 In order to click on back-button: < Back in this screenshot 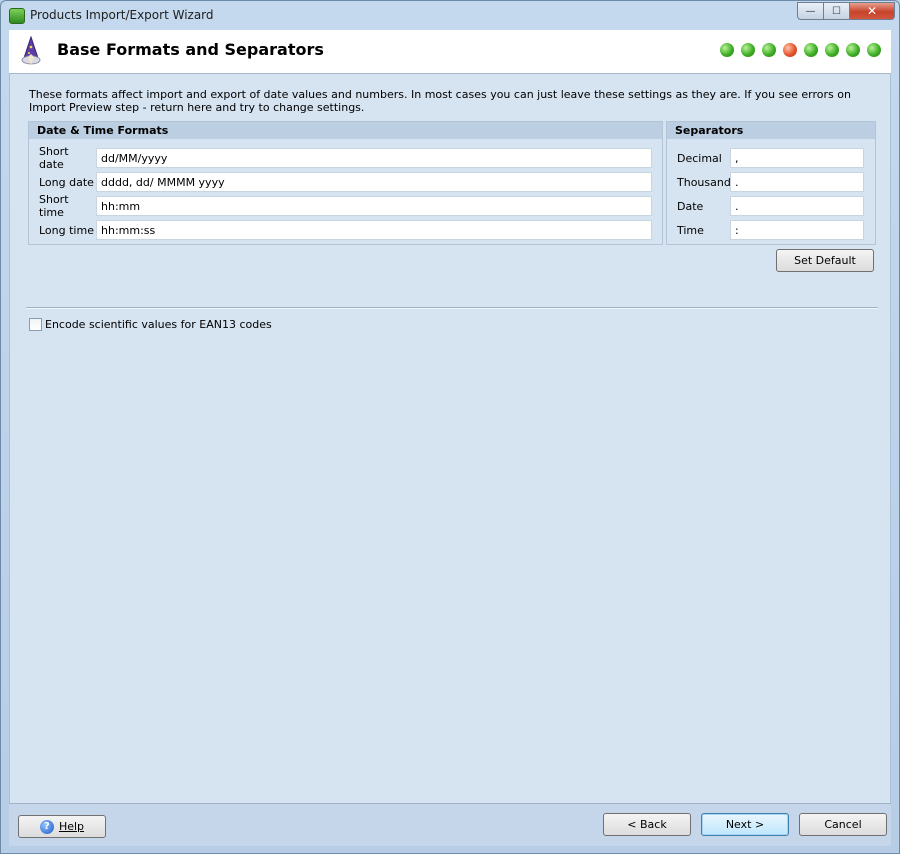, I will do `click(647, 824)`.